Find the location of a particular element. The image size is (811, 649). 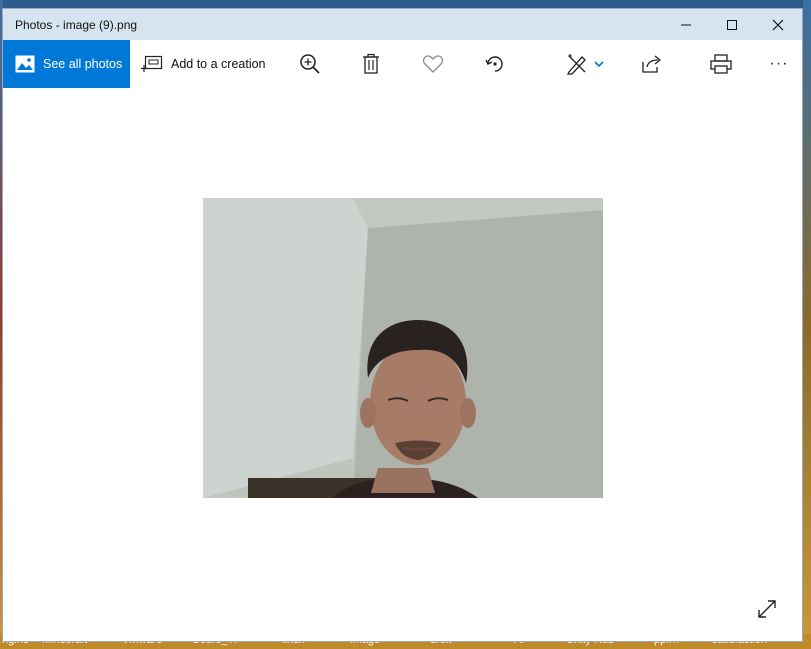

edit-create-button is located at coordinates (585, 64).